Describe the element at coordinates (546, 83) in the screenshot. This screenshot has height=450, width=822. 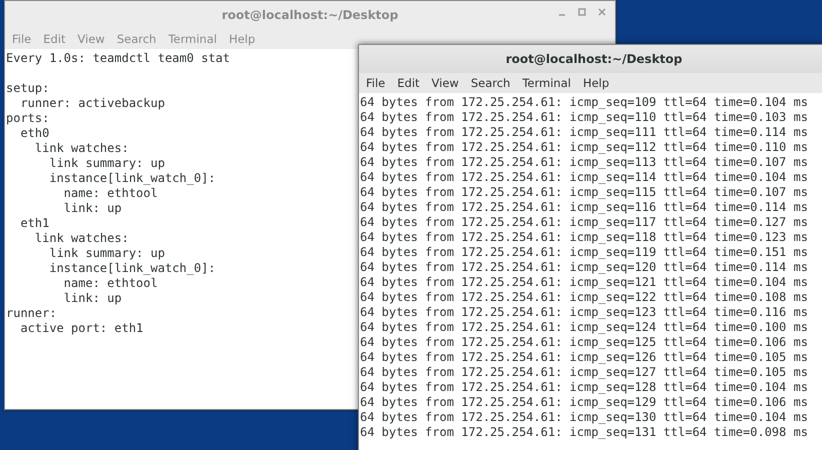
I see `menu-item: Terminal` at that location.